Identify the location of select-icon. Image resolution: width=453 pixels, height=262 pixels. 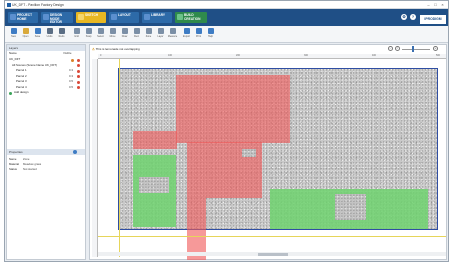
(100, 31).